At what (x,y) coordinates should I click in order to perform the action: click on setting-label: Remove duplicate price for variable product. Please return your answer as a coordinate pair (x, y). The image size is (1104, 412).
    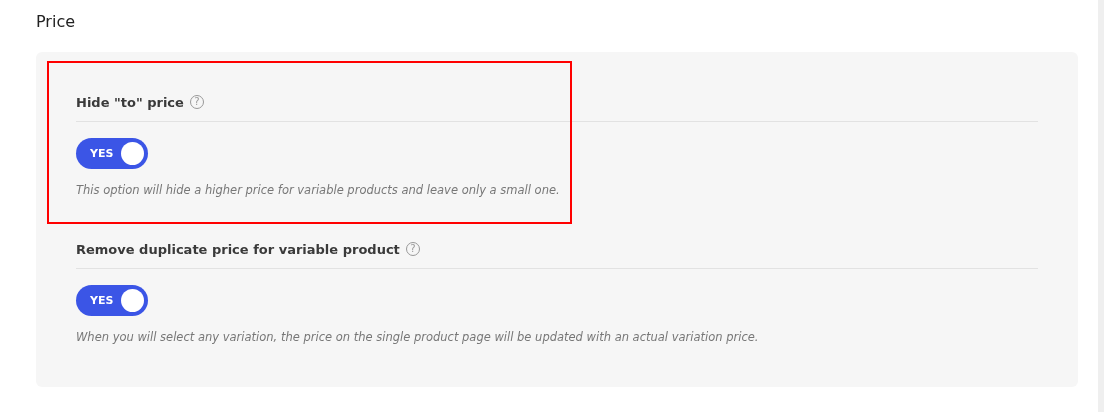
    Looking at the image, I should click on (238, 249).